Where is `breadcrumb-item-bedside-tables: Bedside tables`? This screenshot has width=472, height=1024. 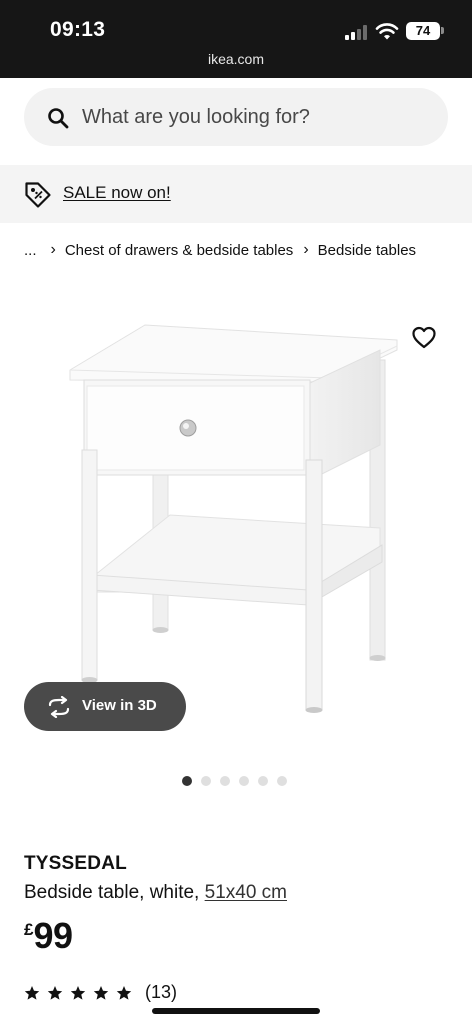
breadcrumb-item-bedside-tables: Bedside tables is located at coordinates (367, 250).